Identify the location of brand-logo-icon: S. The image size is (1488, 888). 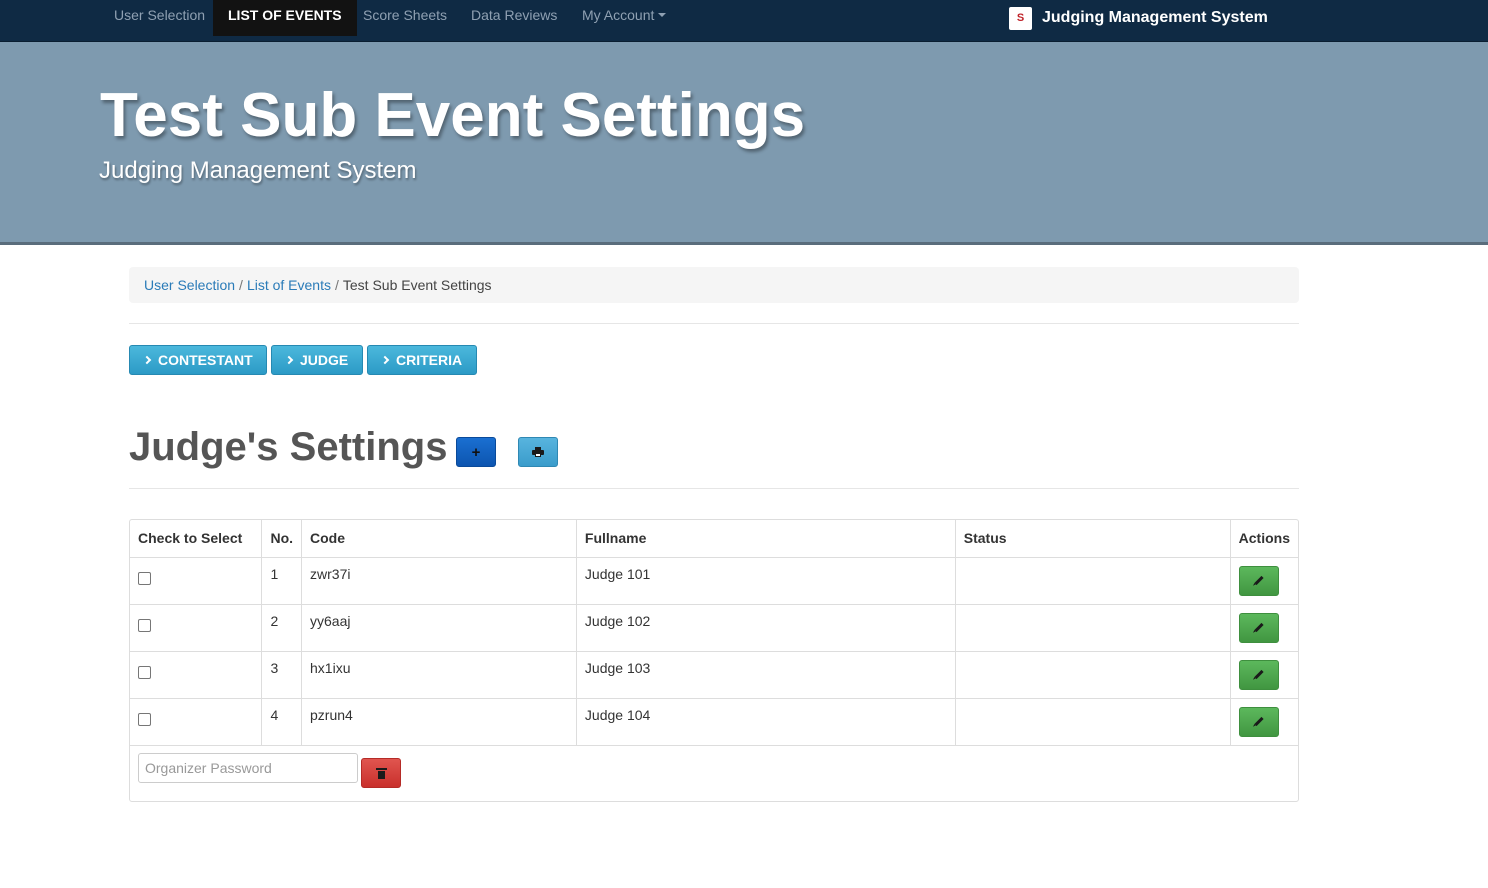
(1020, 18).